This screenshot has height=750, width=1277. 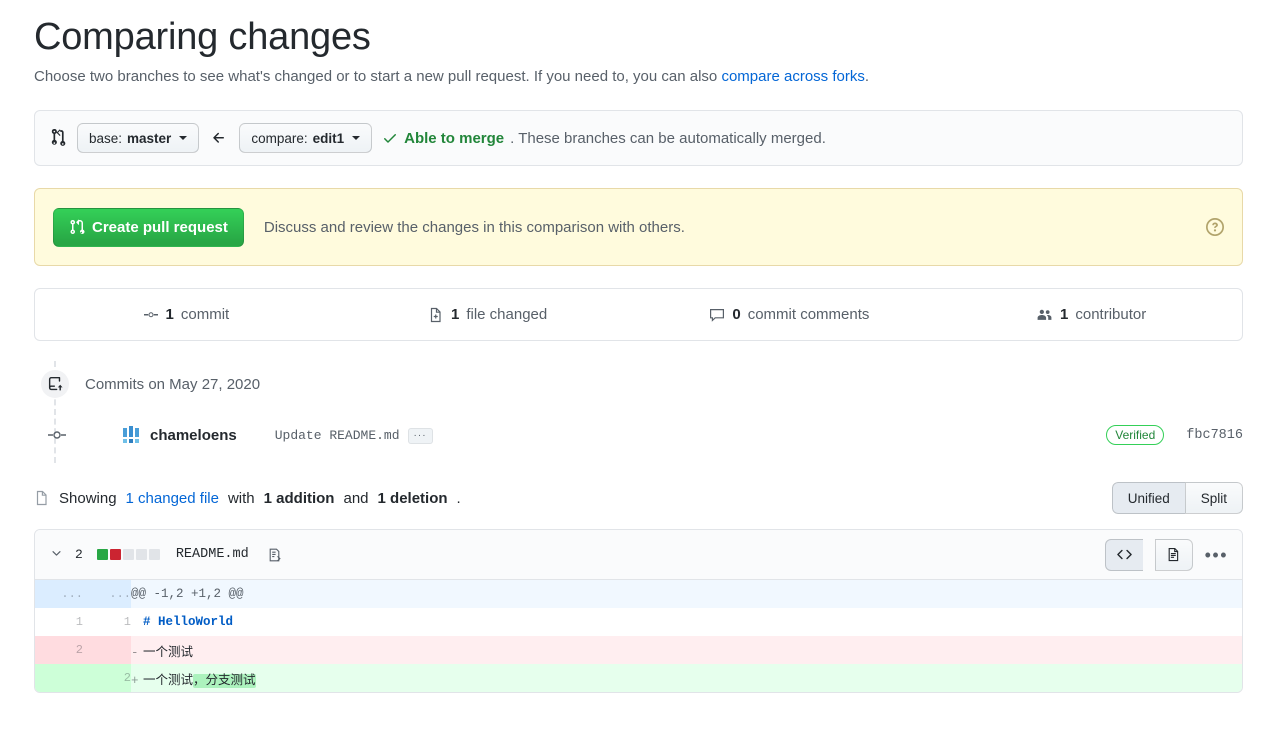 I want to click on file-diff-header: 2 README.md •••, so click(x=638, y=555).